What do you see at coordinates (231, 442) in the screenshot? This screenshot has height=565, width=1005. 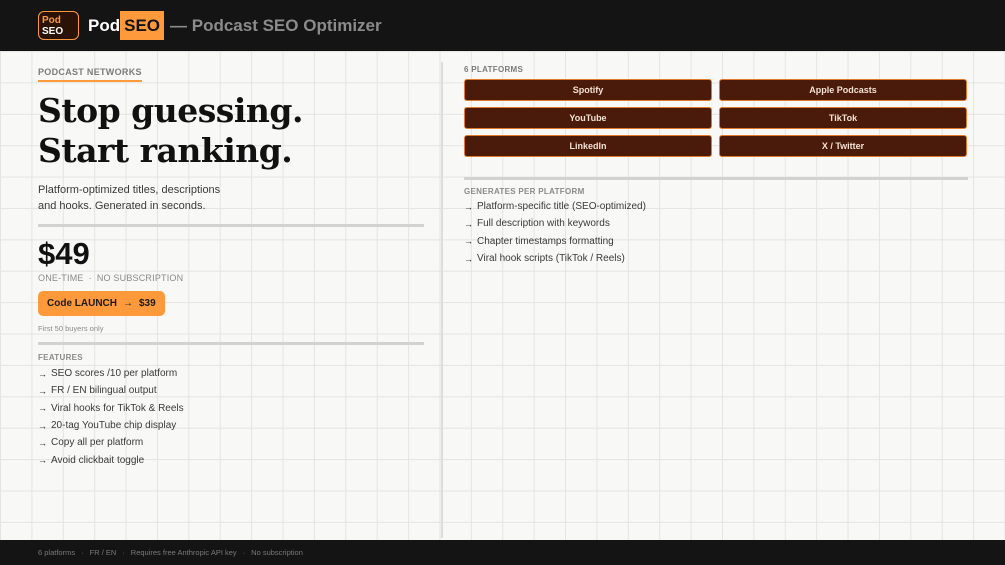 I see `list-item: → Copy all per platform` at bounding box center [231, 442].